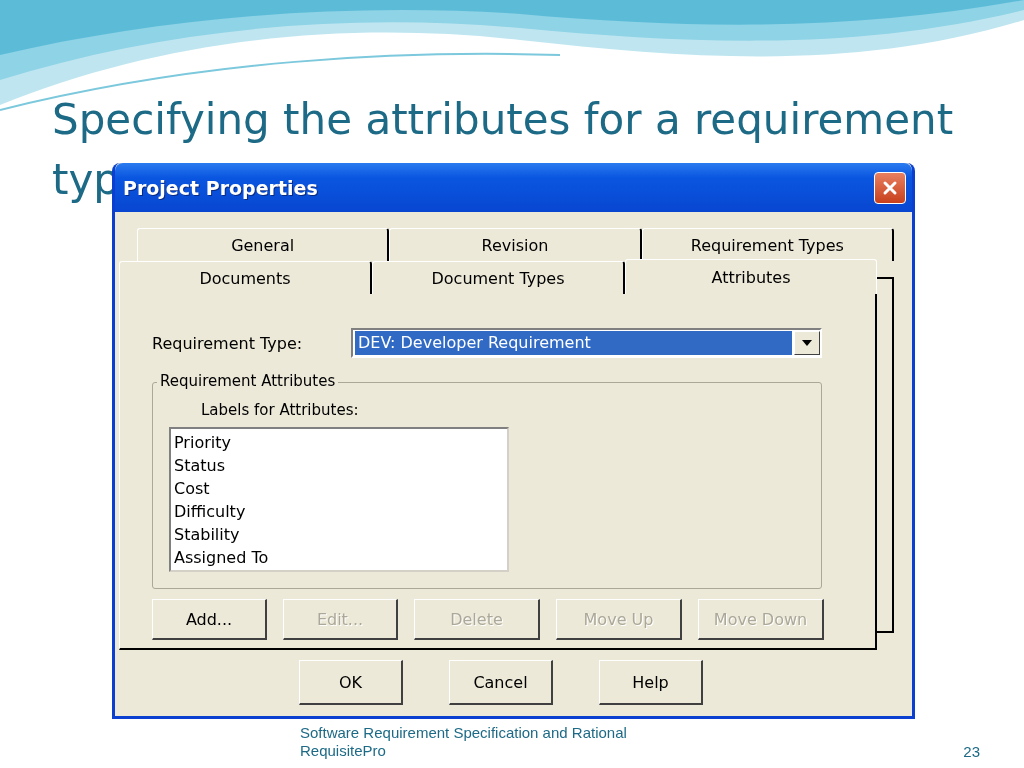  I want to click on window-title: Project Properties, so click(220, 187).